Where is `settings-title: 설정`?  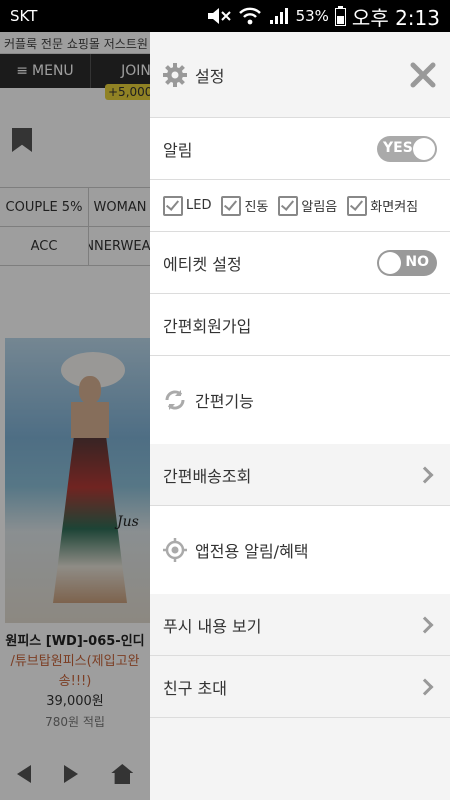 settings-title: 설정 is located at coordinates (210, 76).